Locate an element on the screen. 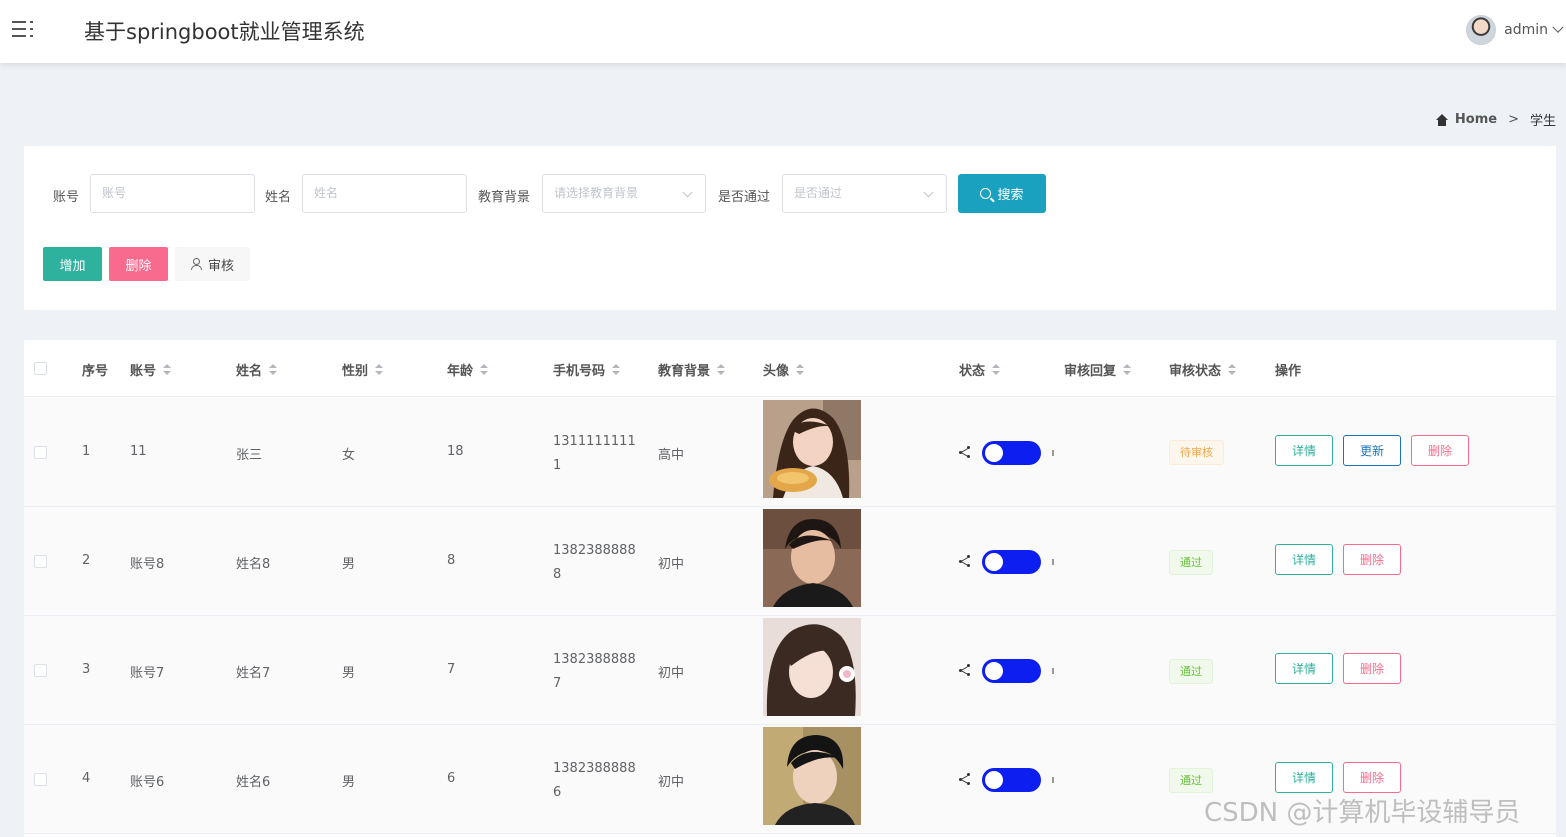 The width and height of the screenshot is (1566, 837). header-account: 账号 is located at coordinates (151, 369).